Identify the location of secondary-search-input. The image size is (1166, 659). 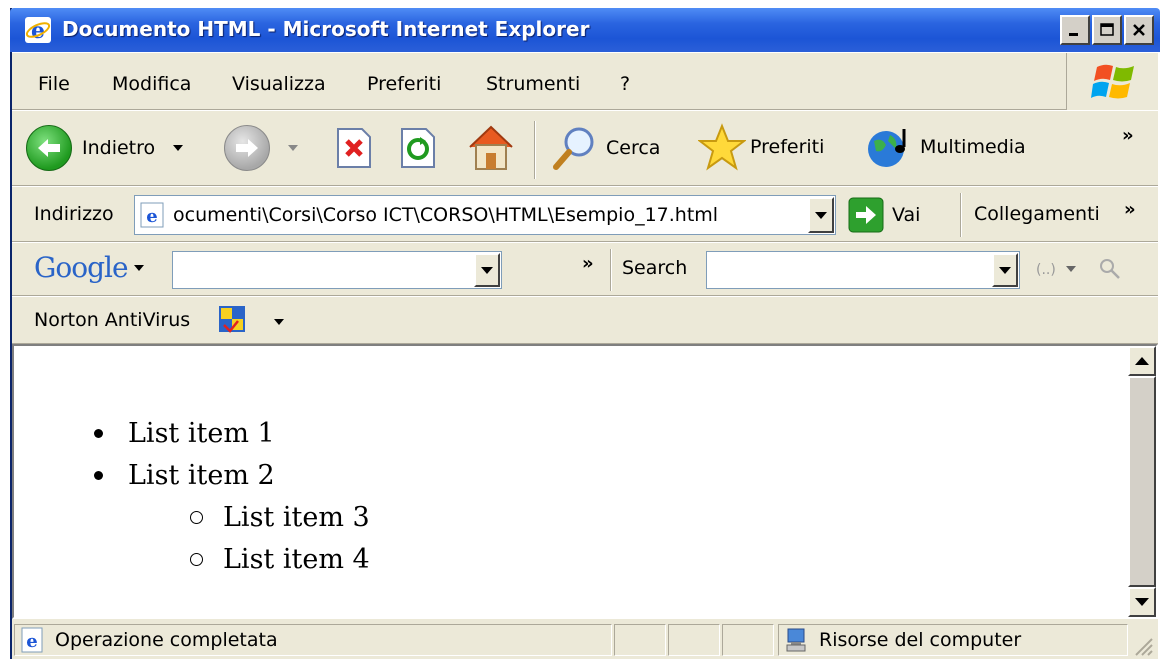
(863, 270).